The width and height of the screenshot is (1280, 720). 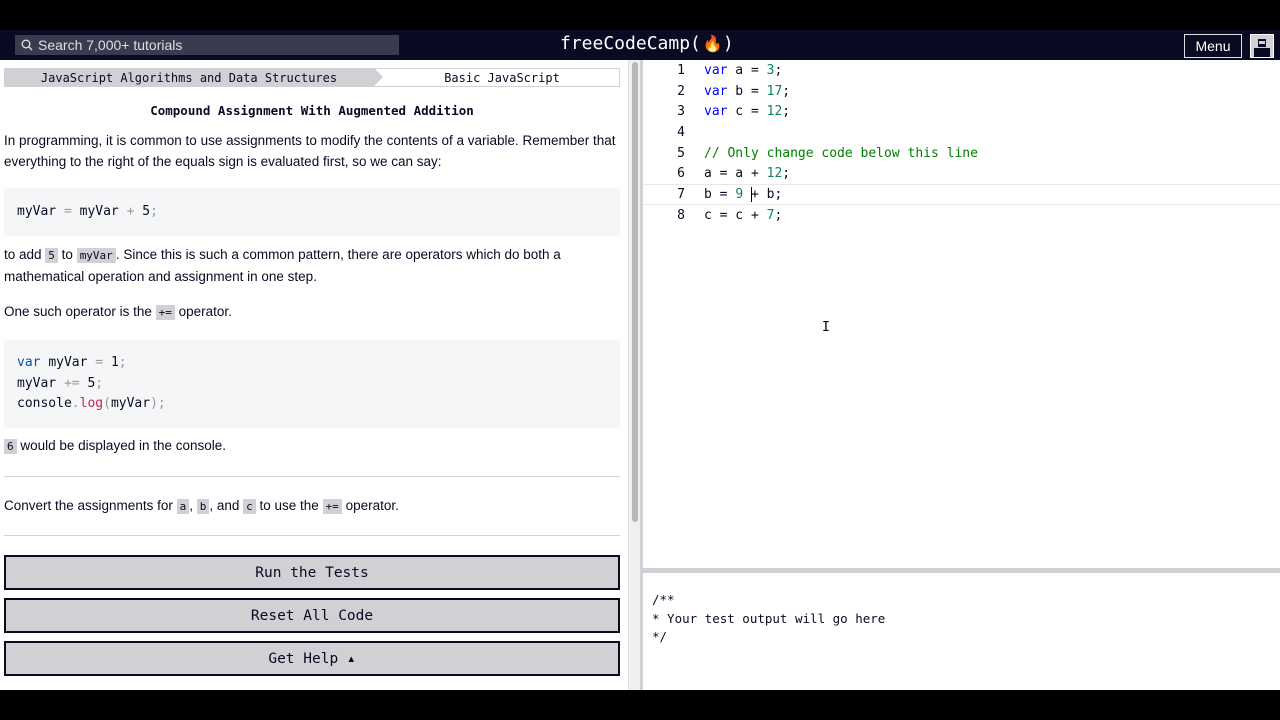 I want to click on fcc-logo: freeCodeCamp(🔥), so click(x=647, y=43).